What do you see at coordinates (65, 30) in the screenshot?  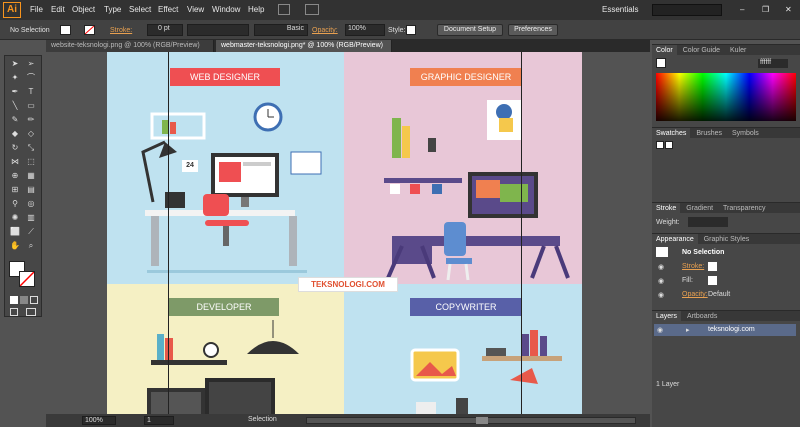 I see `fill-swatch` at bounding box center [65, 30].